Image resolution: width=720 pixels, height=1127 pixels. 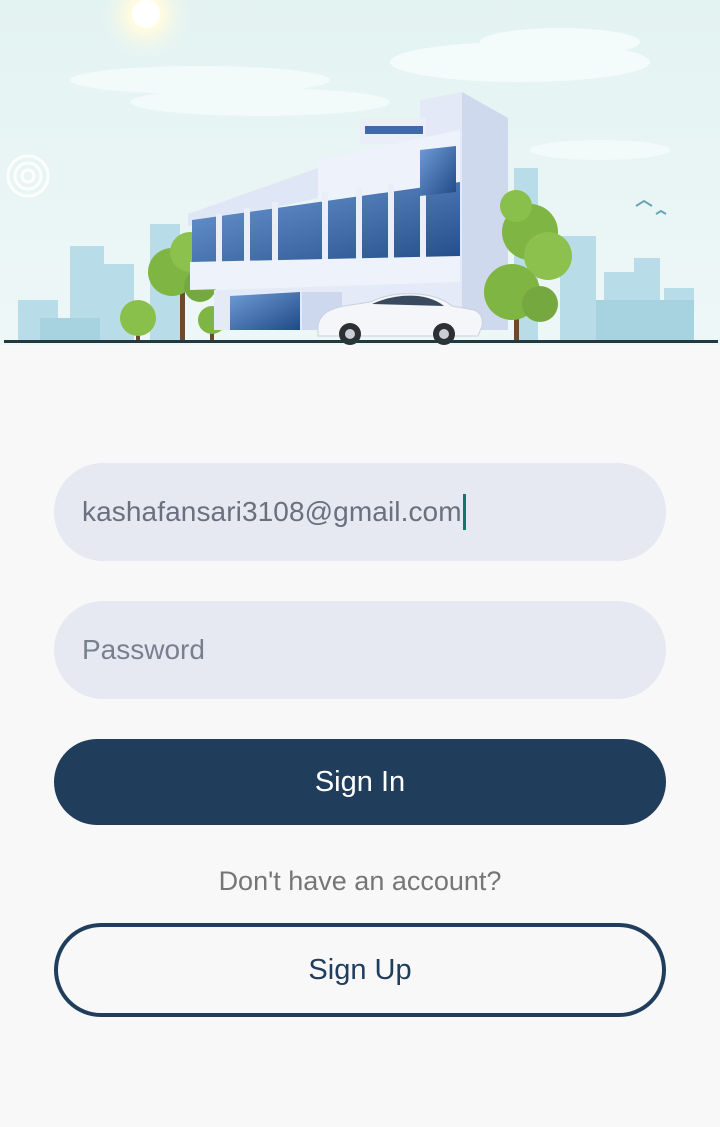 I want to click on email-field: kashafansari3108@gmail.com, so click(x=360, y=512).